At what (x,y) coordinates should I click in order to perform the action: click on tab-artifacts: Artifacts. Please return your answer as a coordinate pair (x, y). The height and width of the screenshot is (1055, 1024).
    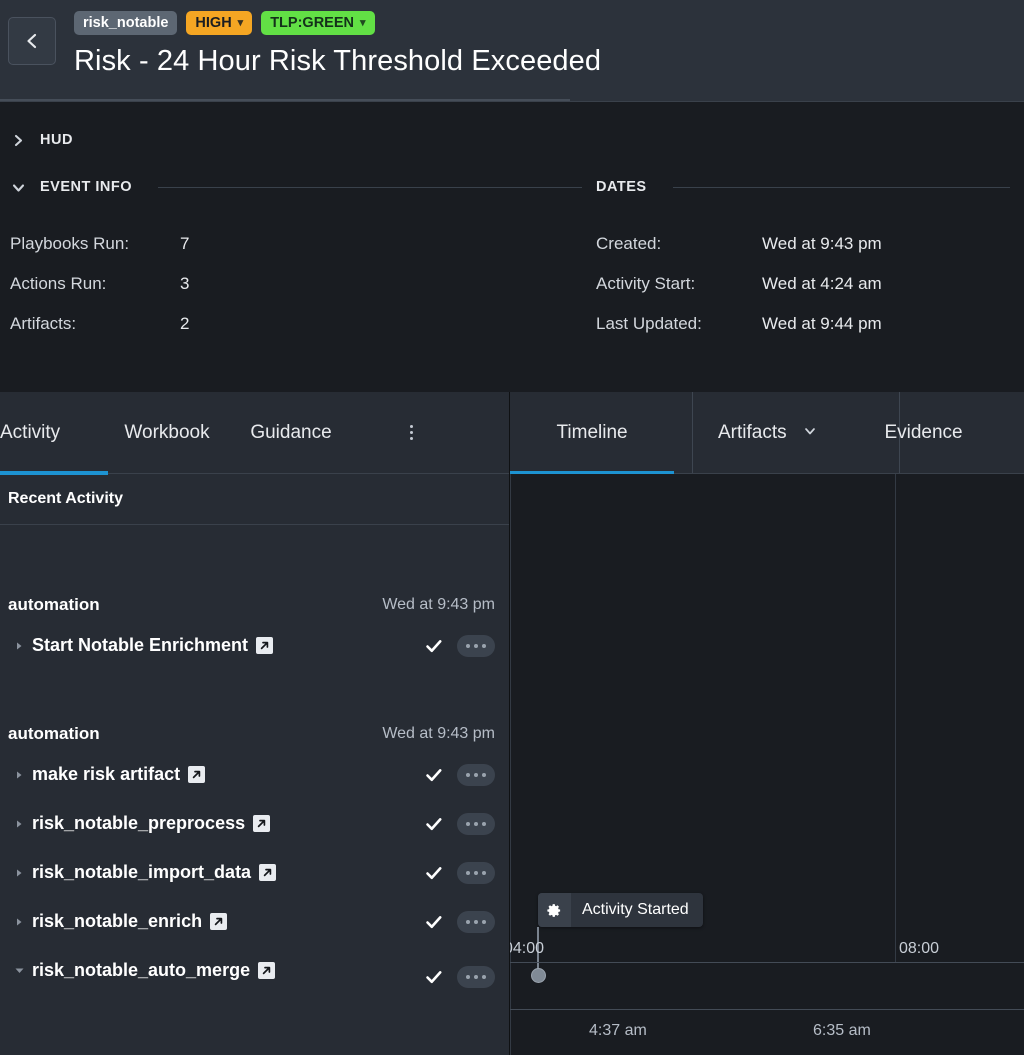
    Looking at the image, I should click on (767, 433).